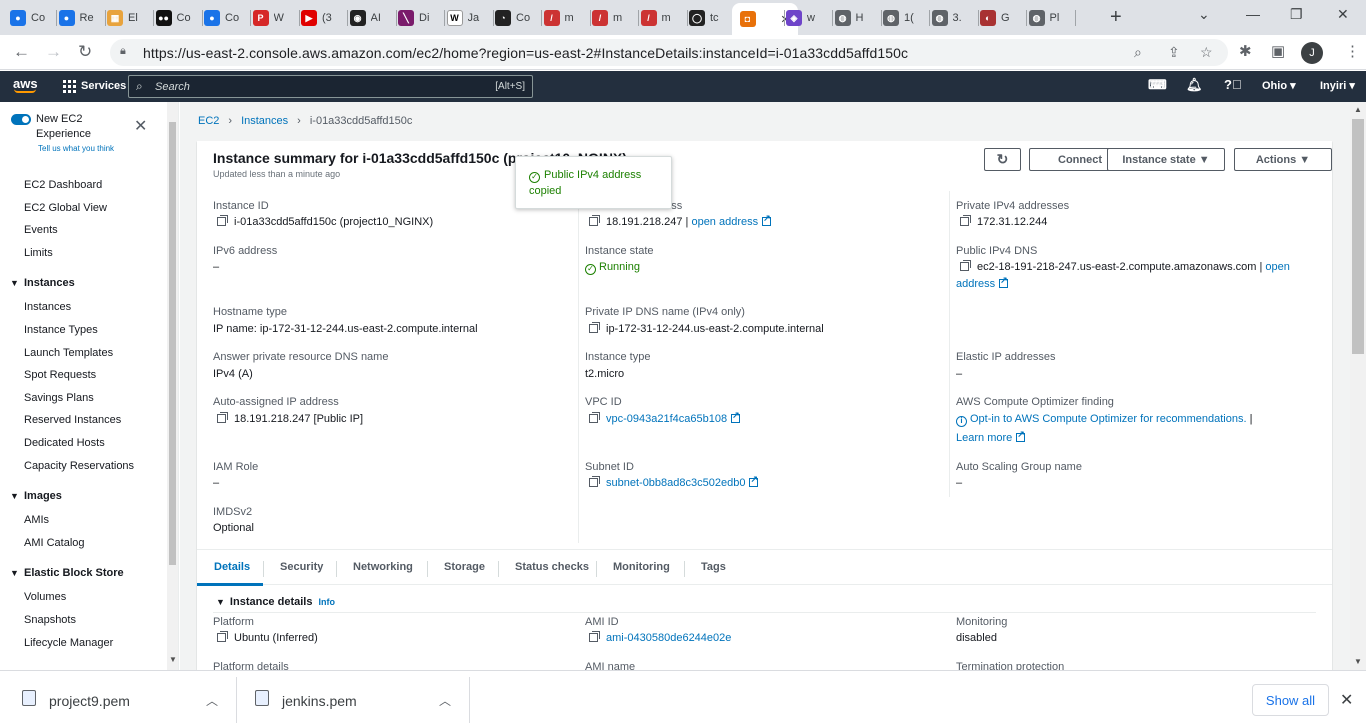 The height and width of the screenshot is (728, 1366). Describe the element at coordinates (53, 52) in the screenshot. I see `forward-icon: →` at that location.